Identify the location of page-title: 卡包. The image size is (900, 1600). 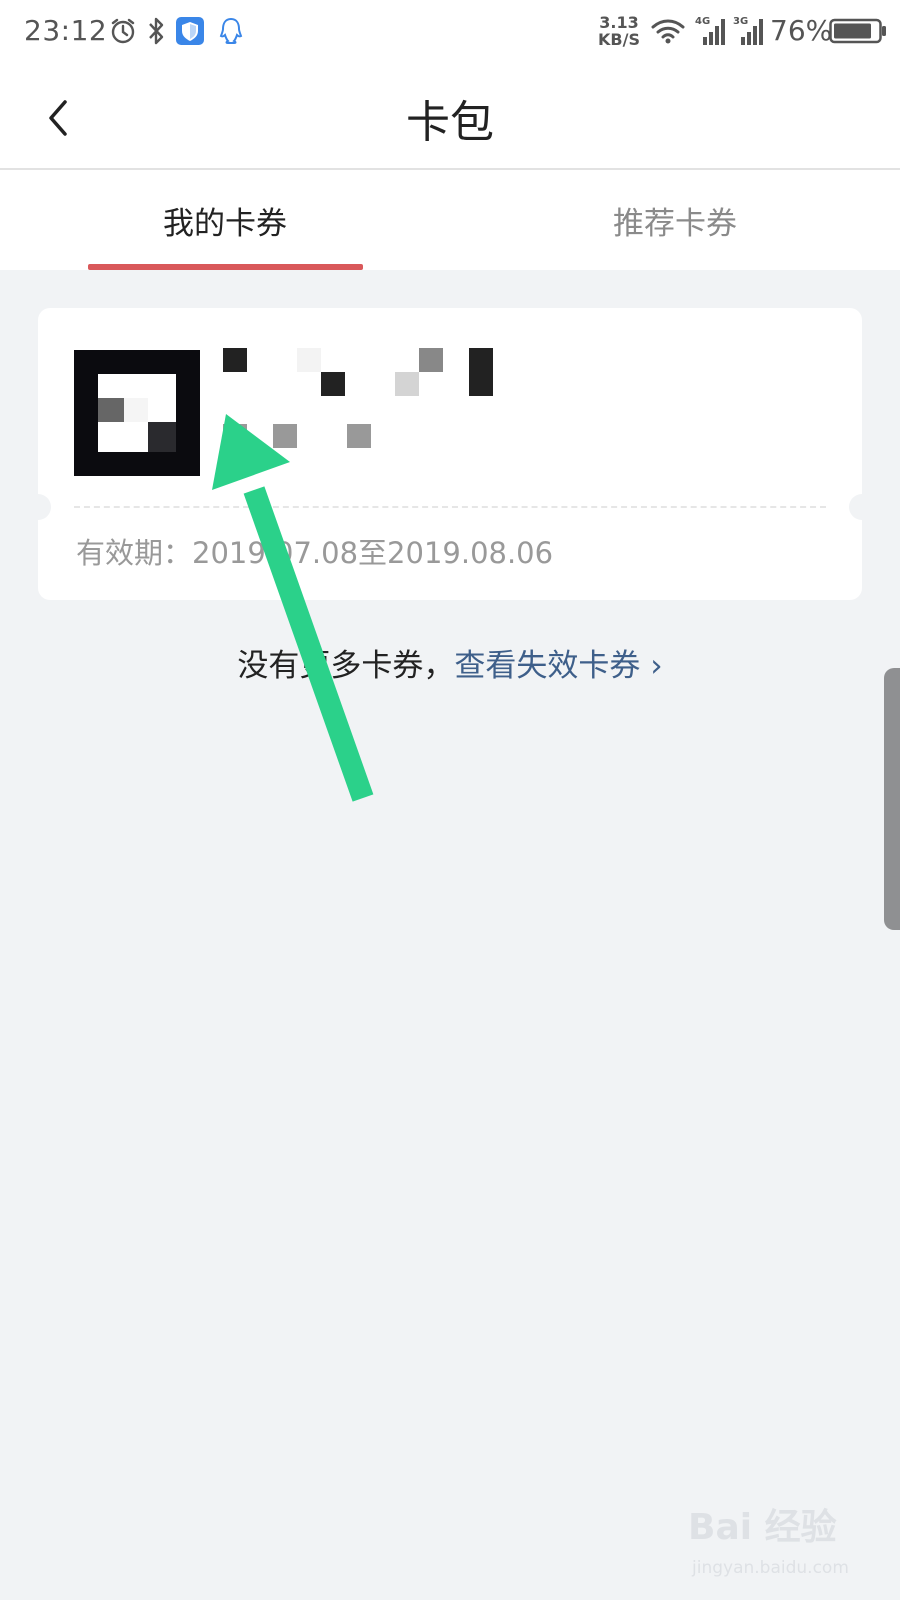
(450, 122).